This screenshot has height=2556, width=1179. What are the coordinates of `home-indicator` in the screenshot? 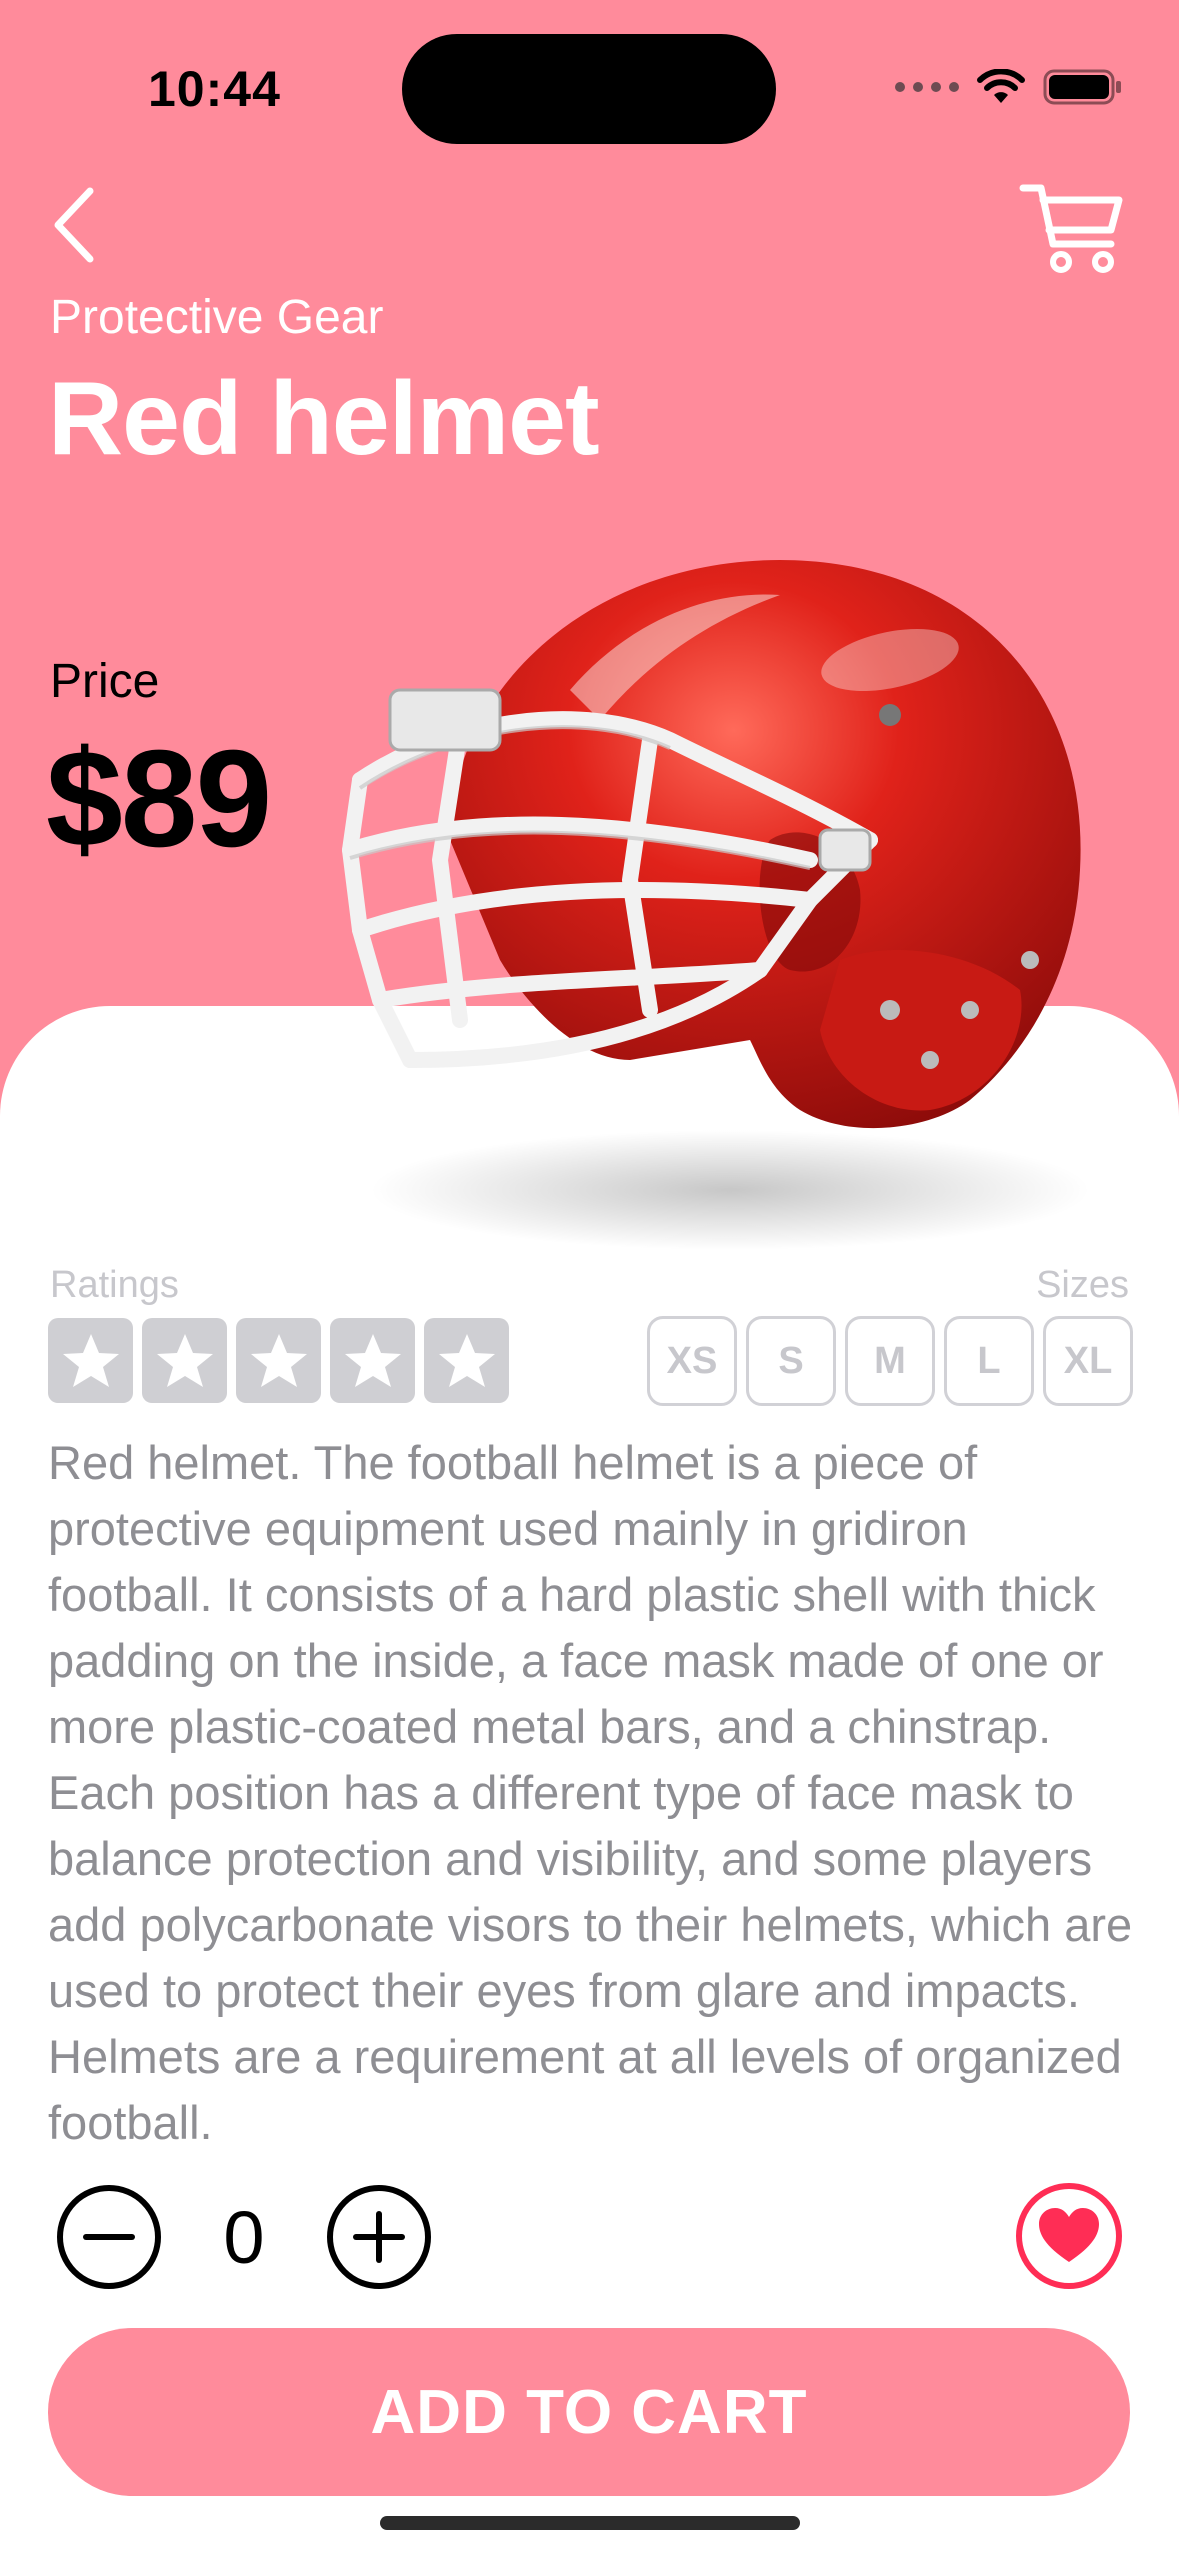 It's located at (590, 2523).